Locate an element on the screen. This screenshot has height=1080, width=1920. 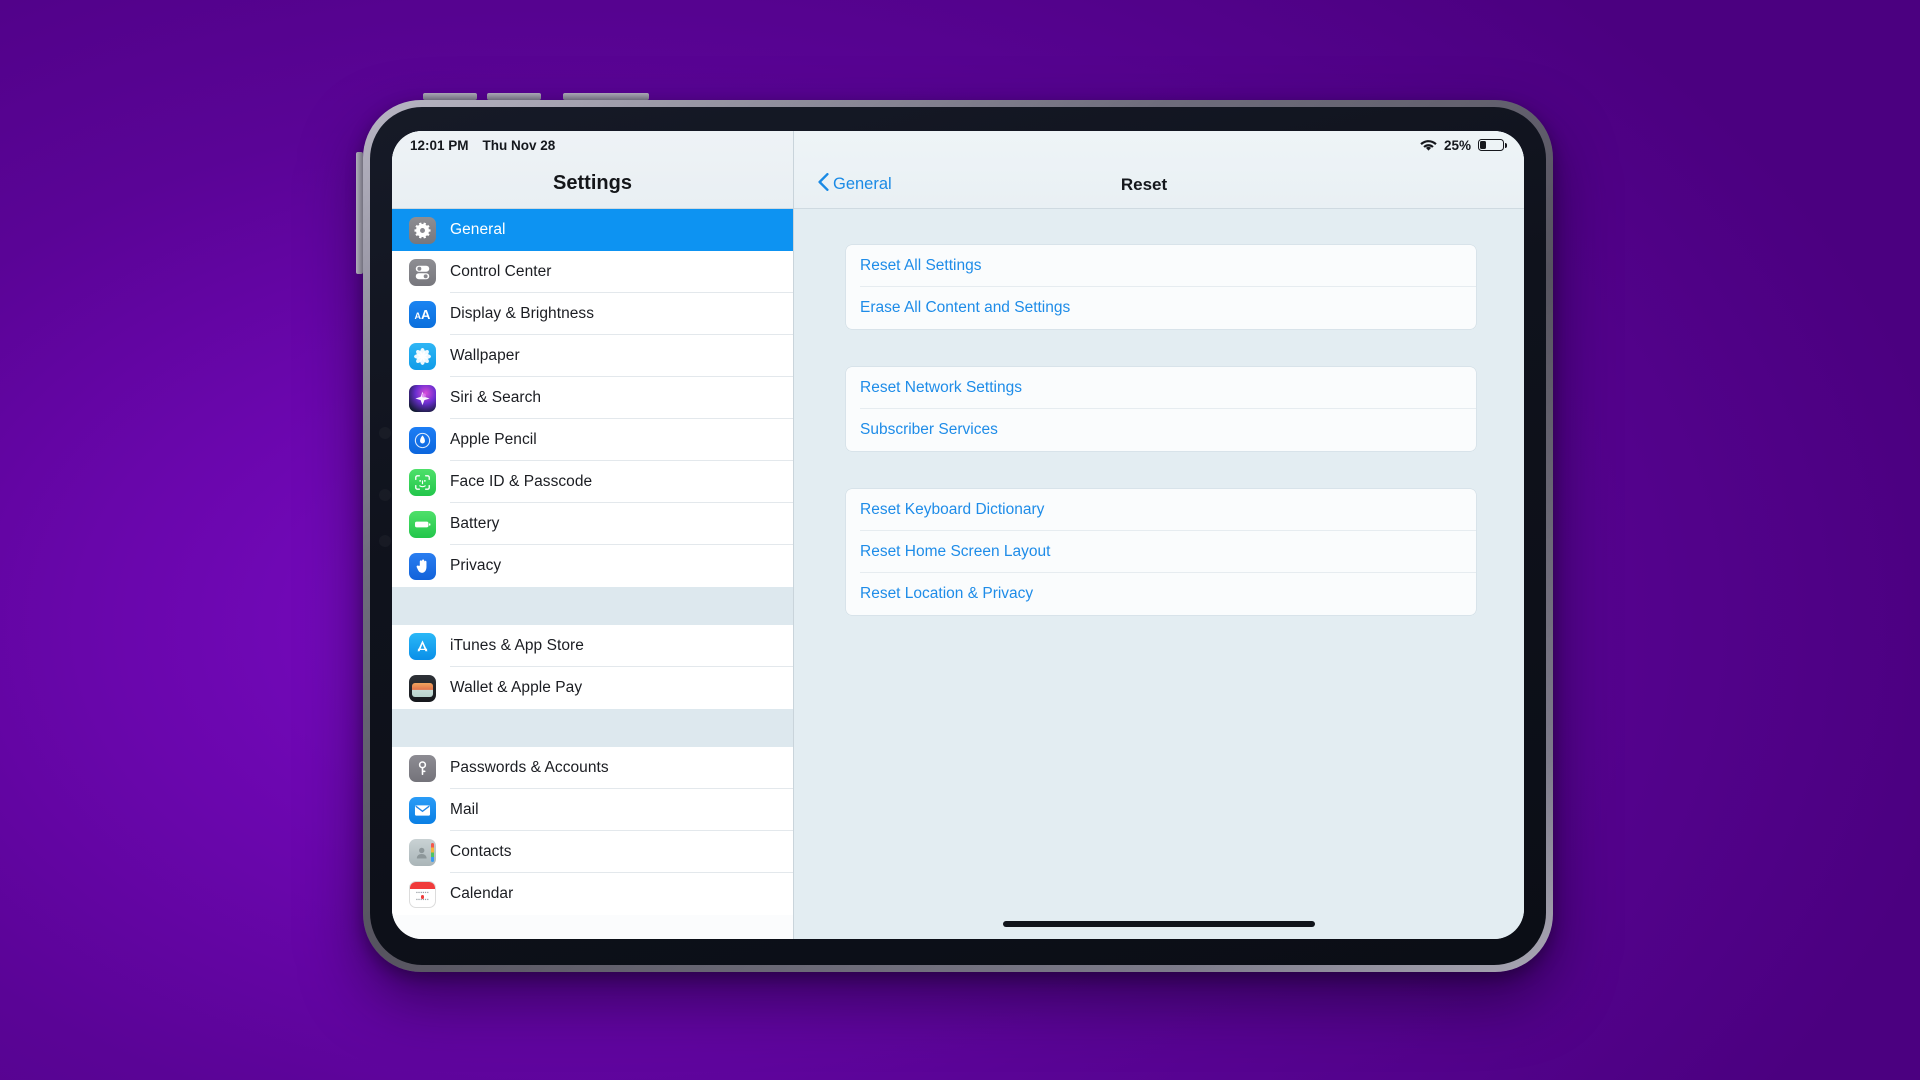
reset-row-label: Reset Home Screen Layout is located at coordinates (955, 551).